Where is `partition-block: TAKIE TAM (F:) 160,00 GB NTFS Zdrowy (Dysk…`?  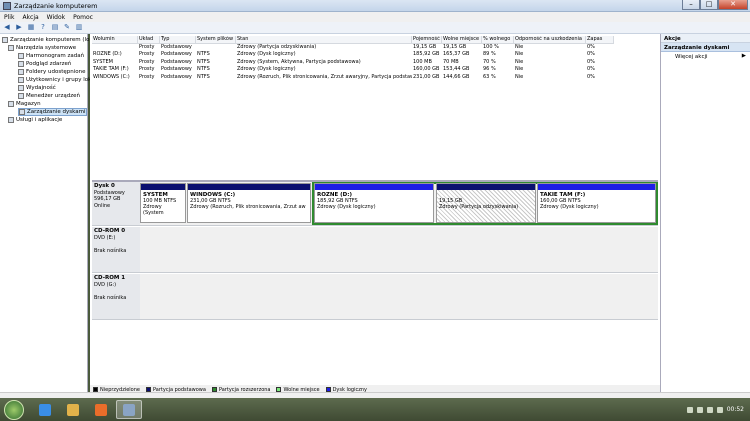 partition-block: TAKIE TAM (F:) 160,00 GB NTFS Zdrowy (Dysk… is located at coordinates (596, 203).